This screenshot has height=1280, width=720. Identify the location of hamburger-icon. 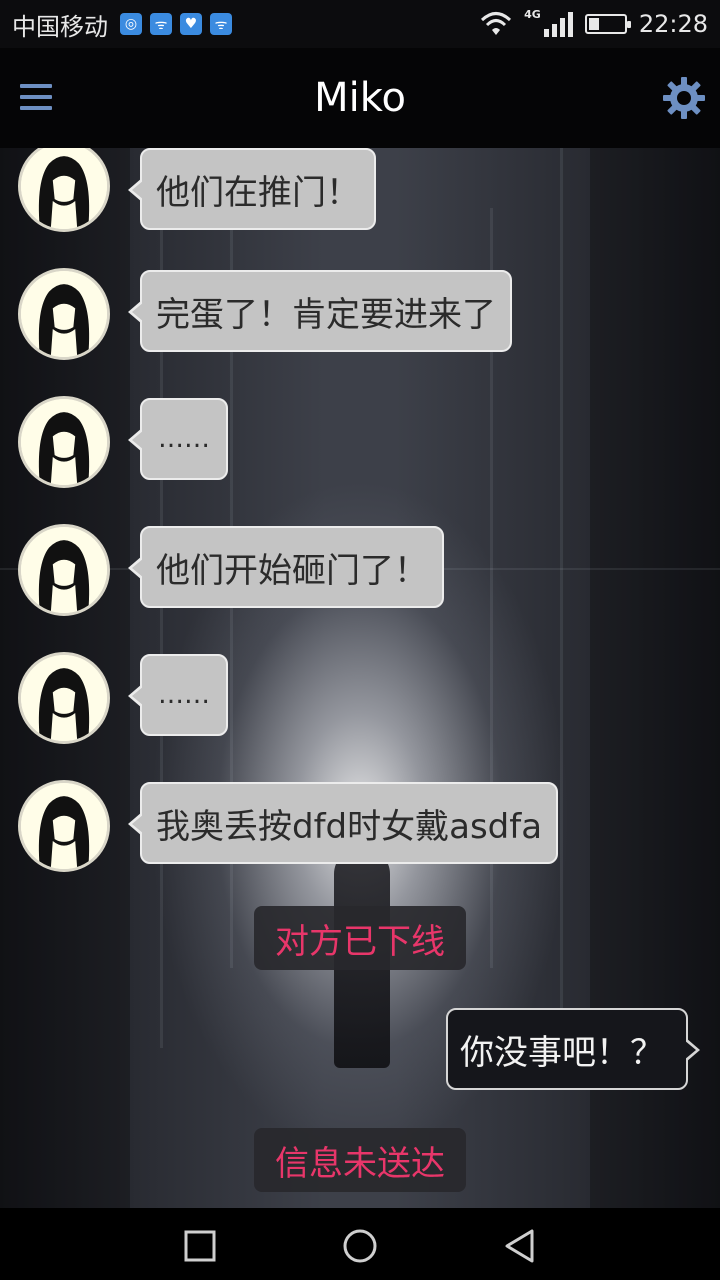
(36, 86).